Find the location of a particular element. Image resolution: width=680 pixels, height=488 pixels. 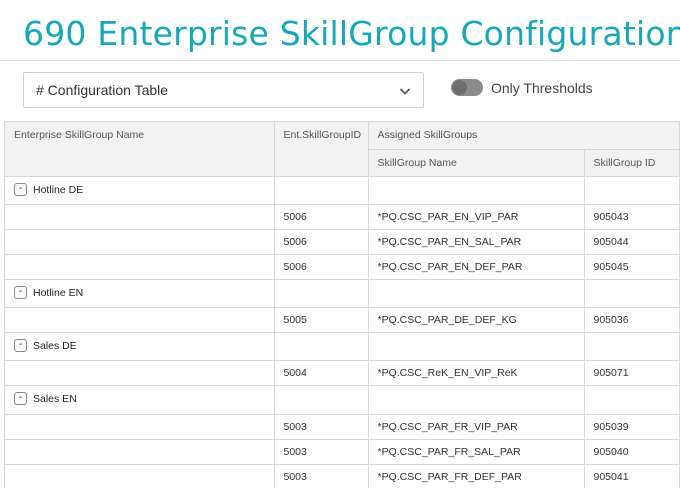

group-row: - Sales DE is located at coordinates (342, 347).